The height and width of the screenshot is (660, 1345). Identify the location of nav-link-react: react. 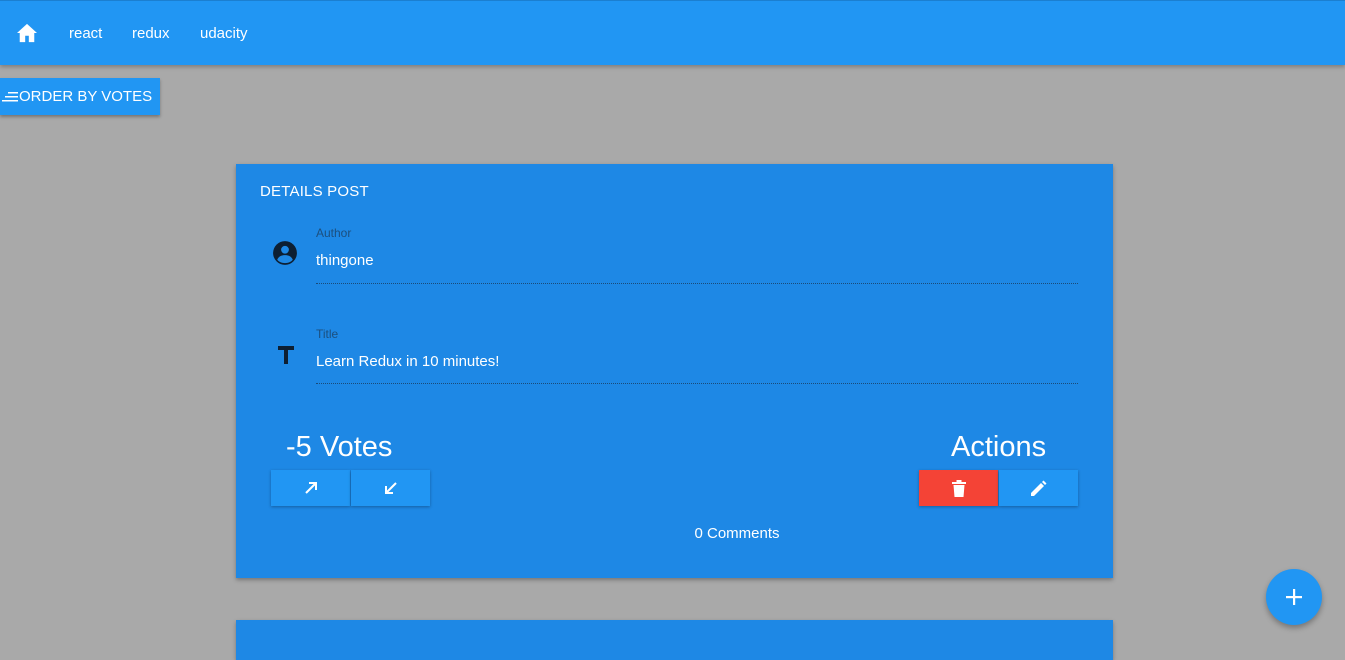
(85, 33).